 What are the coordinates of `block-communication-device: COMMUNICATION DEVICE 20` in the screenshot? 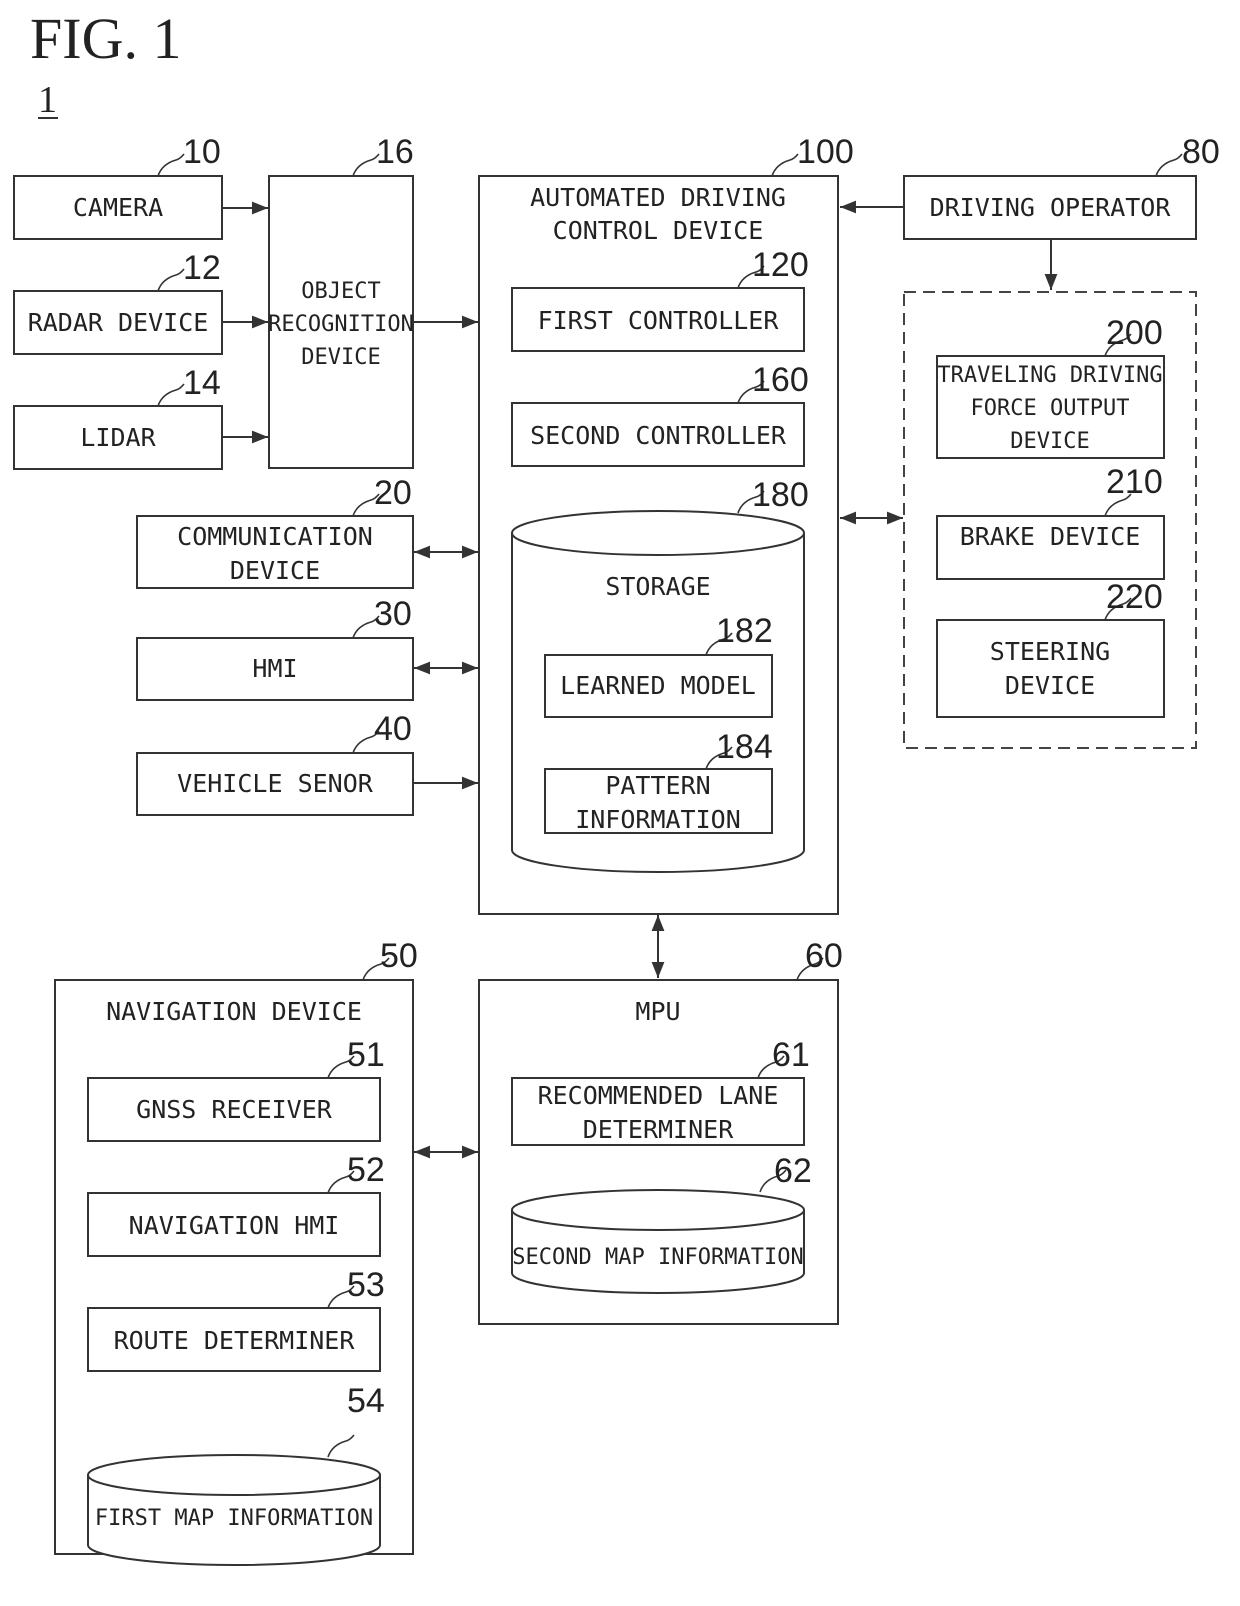 It's located at (275, 531).